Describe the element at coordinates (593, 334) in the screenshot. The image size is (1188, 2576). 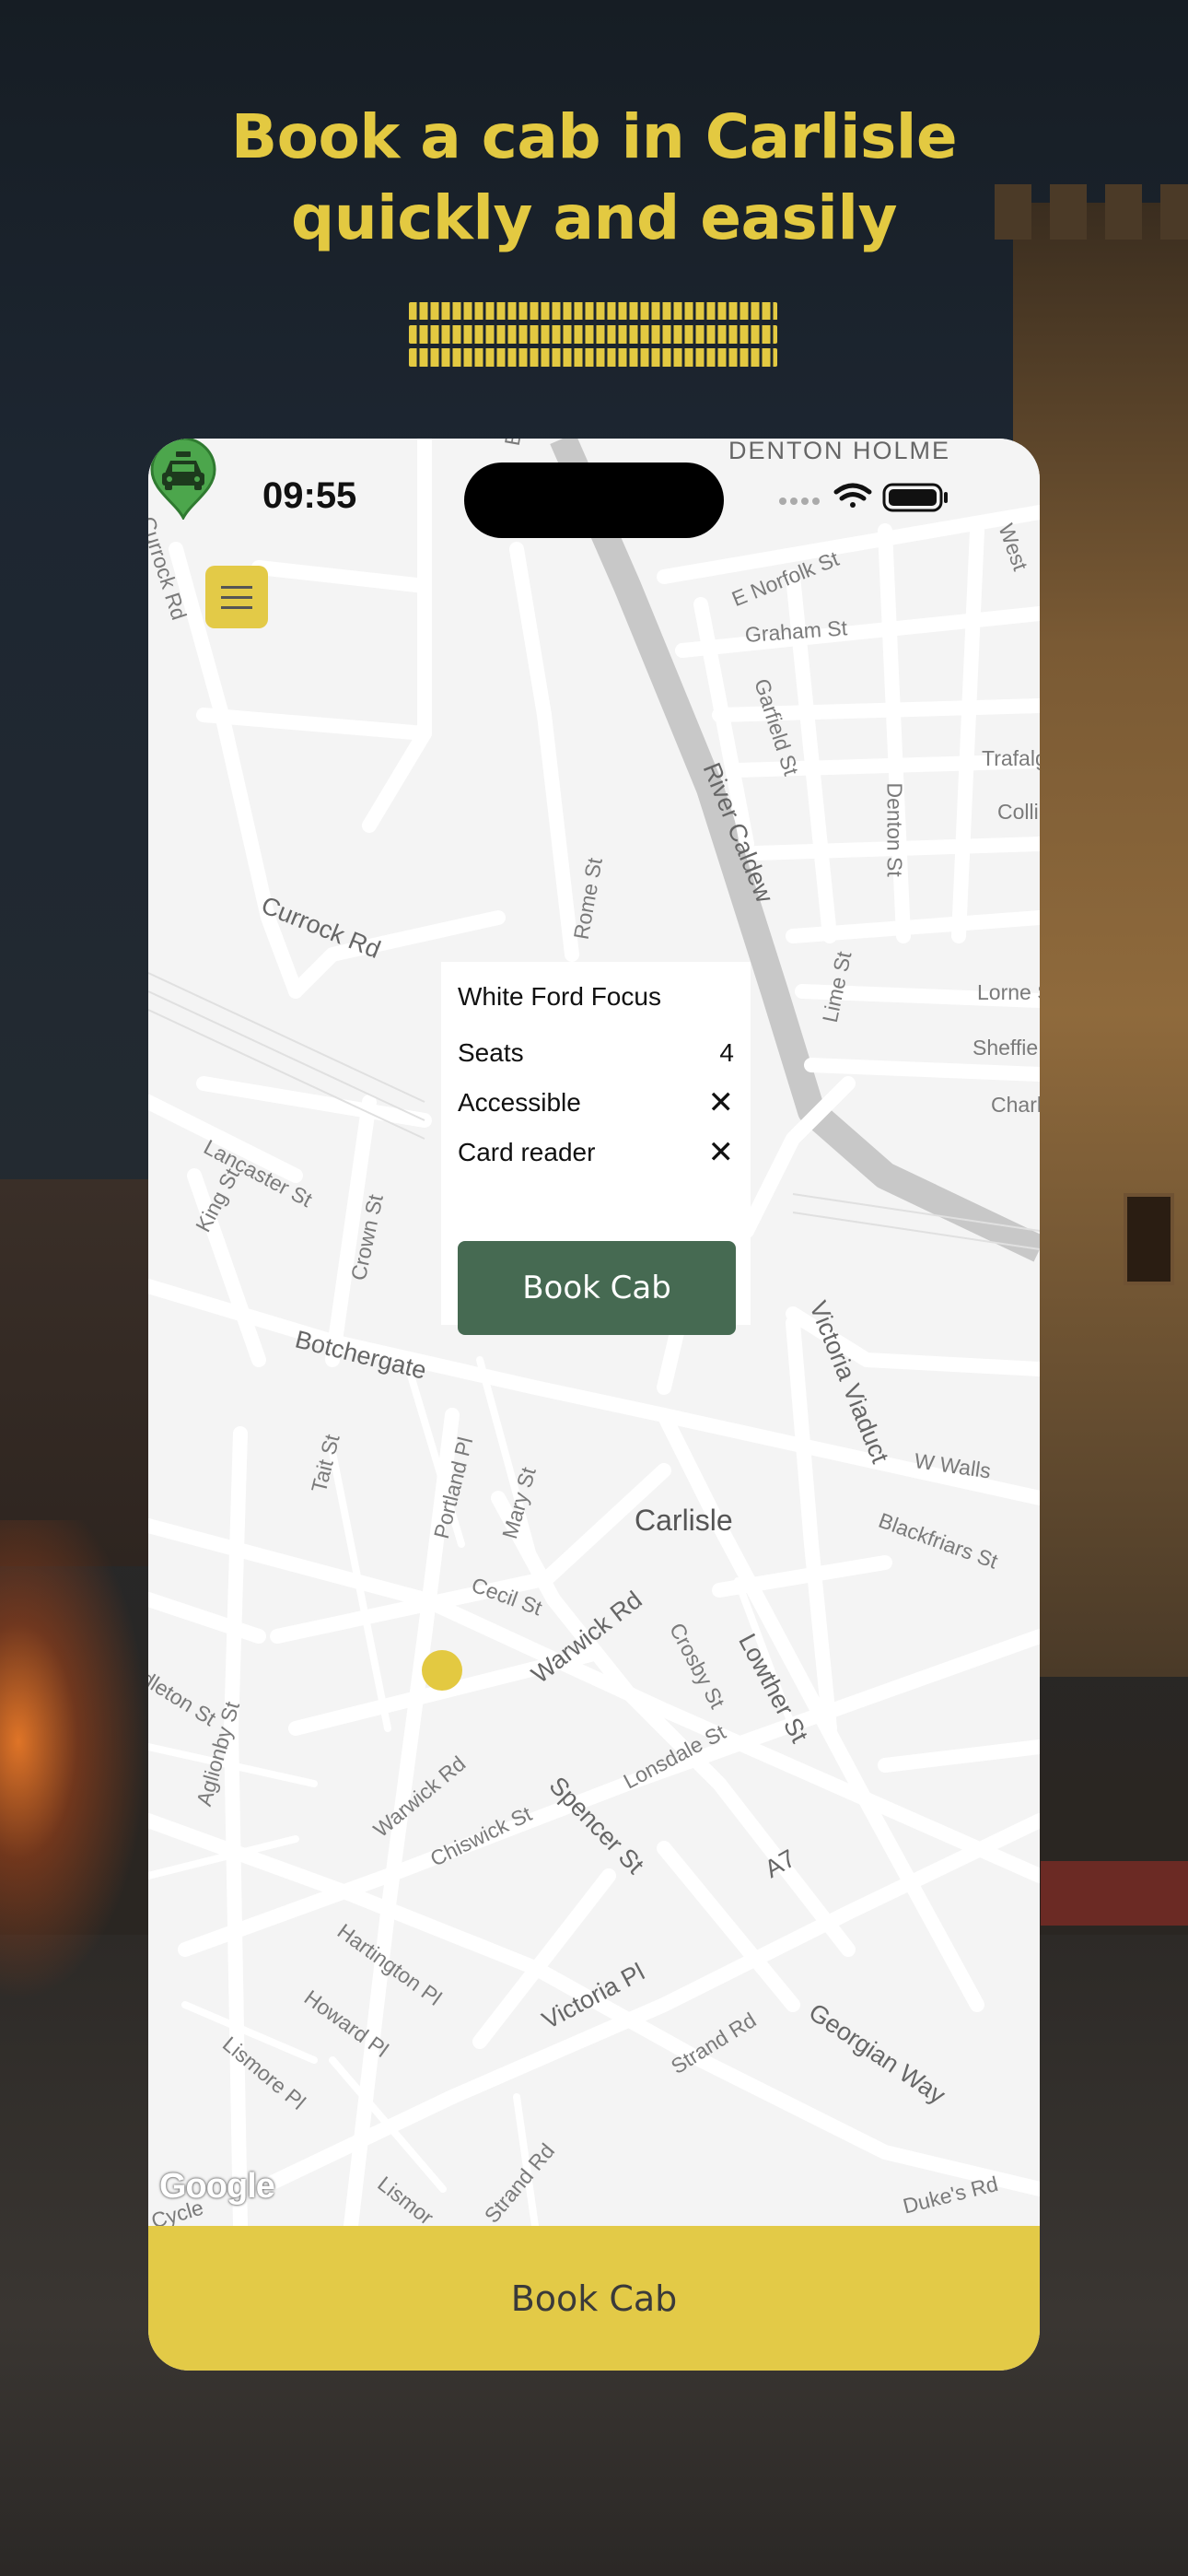
I see `laurel-stars-decoration` at that location.